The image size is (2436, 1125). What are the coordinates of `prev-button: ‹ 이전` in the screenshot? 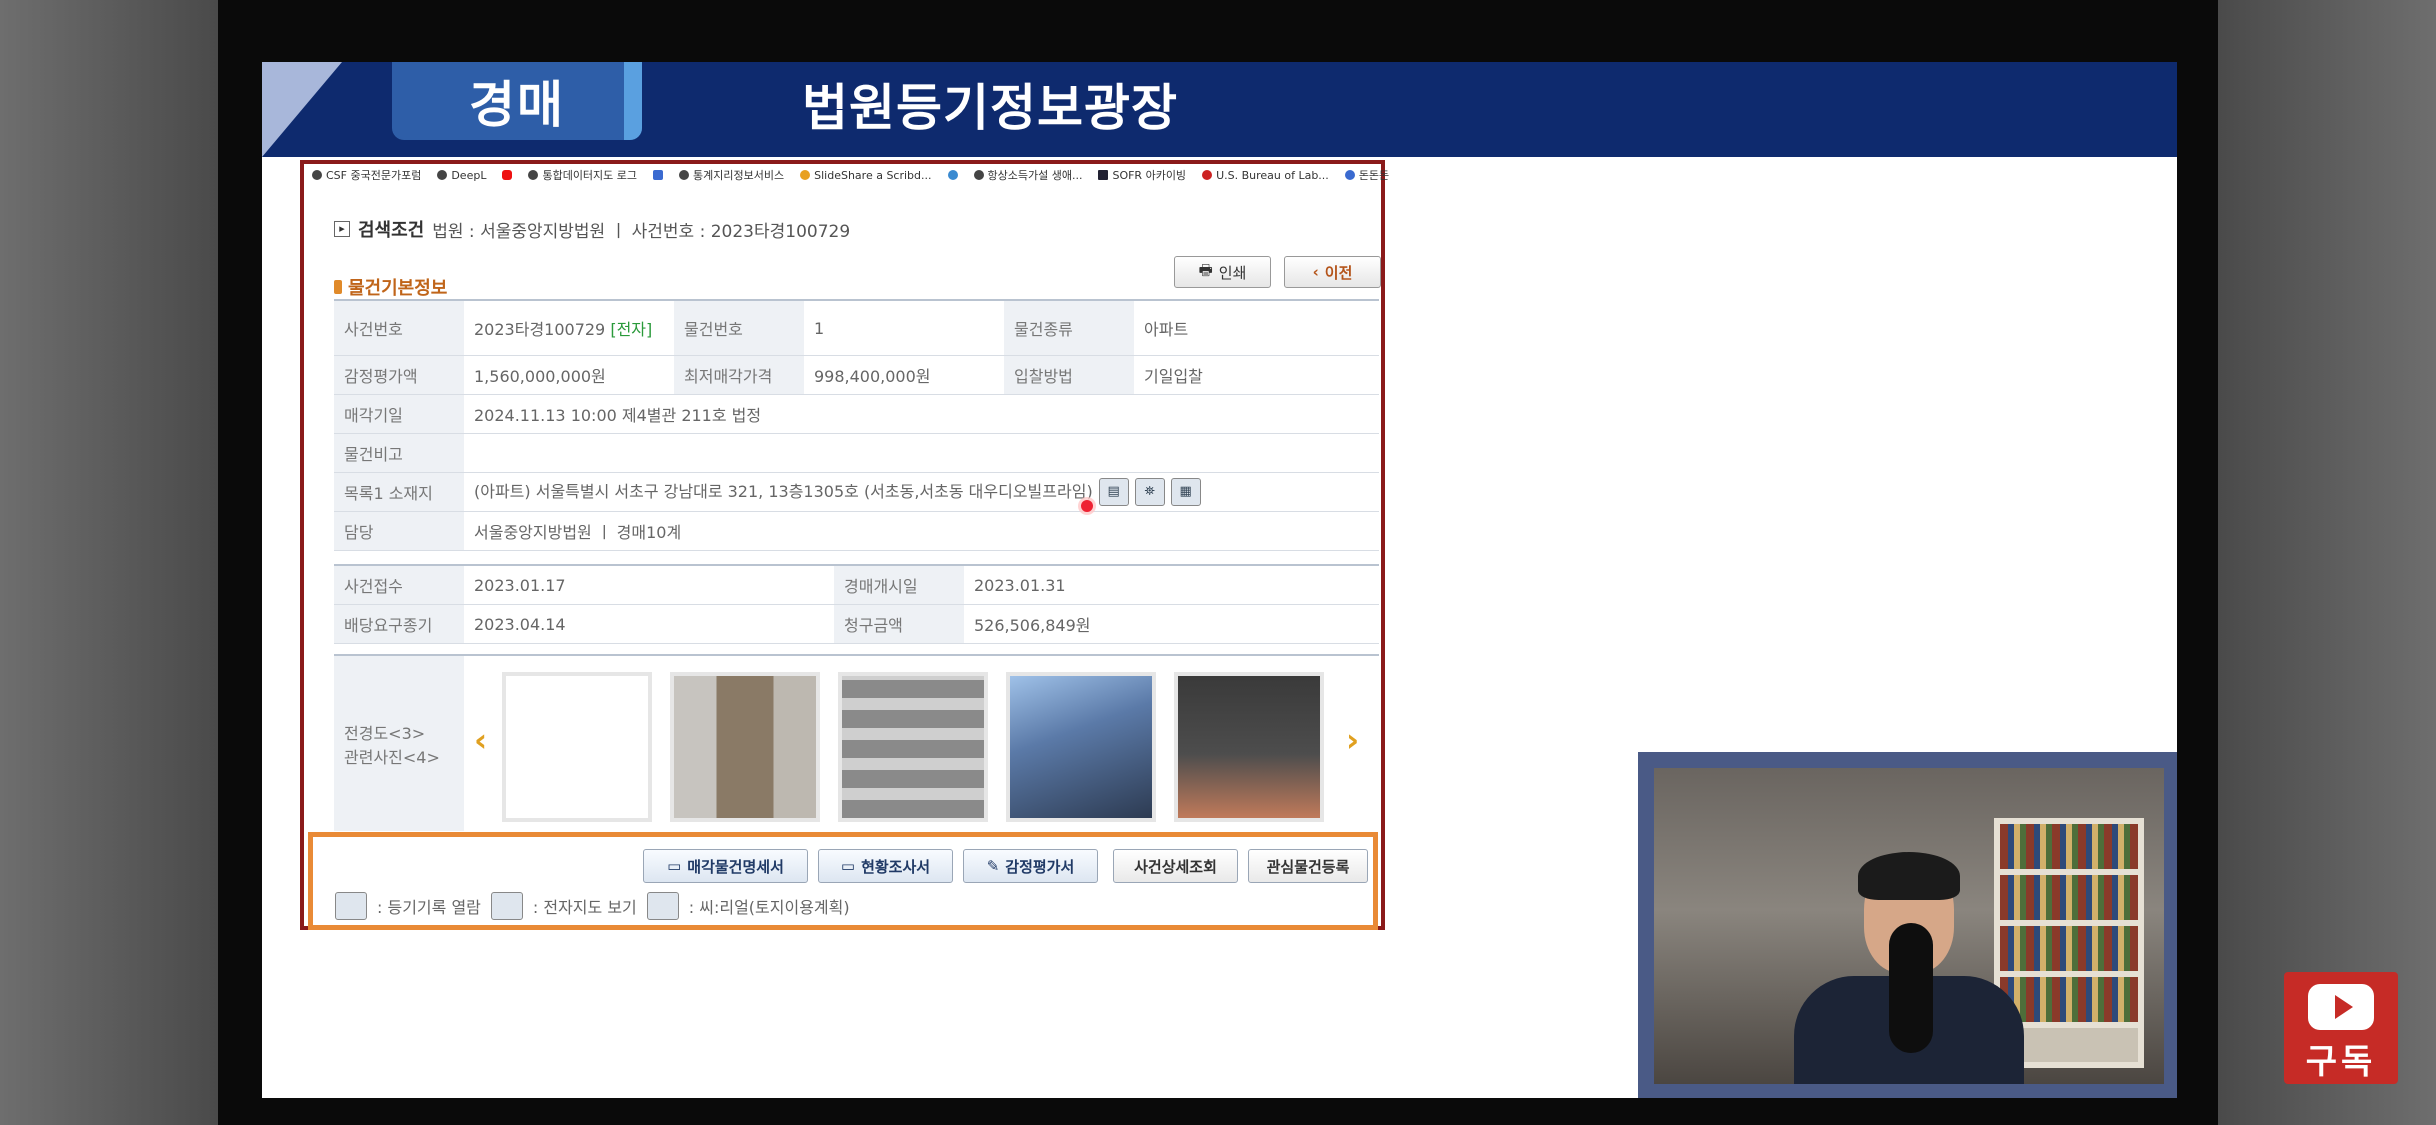 It's located at (1332, 272).